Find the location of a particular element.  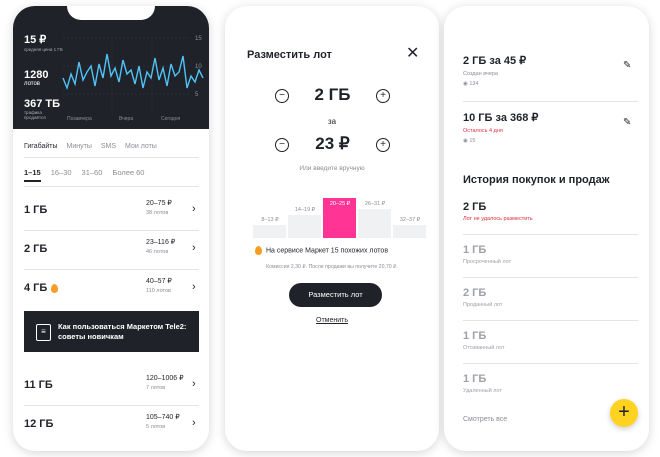

history-title: История покупок и продаж is located at coordinates (536, 180).